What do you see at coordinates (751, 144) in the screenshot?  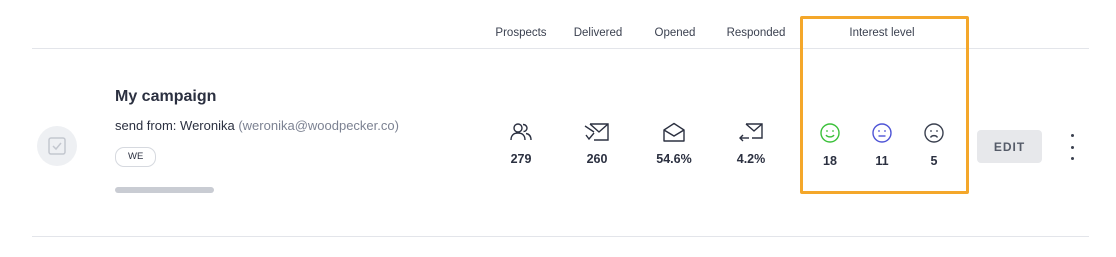 I see `stat-responded: 4.2%` at bounding box center [751, 144].